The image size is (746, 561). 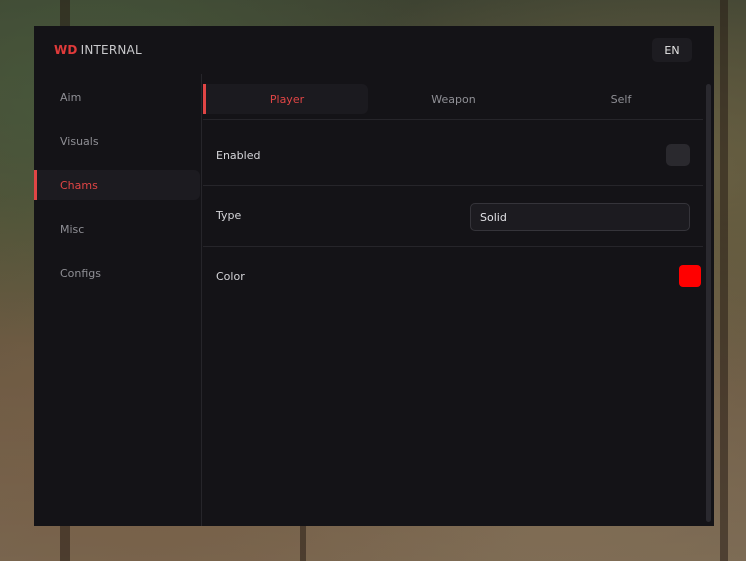 I want to click on brand-logo: WD INTERNAL, so click(x=98, y=50).